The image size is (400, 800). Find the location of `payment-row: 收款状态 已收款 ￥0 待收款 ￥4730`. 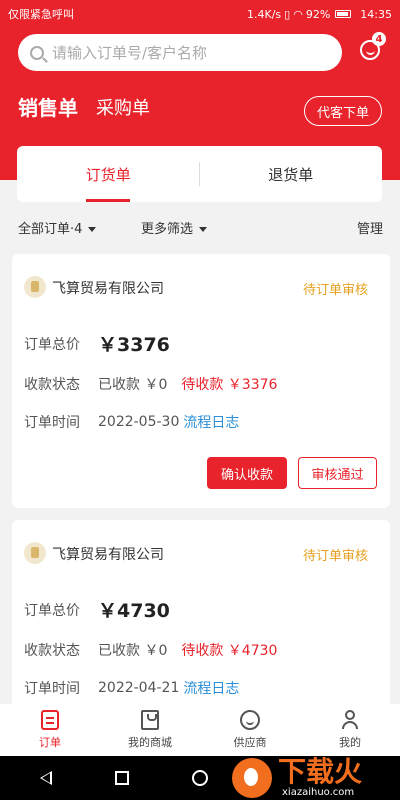

payment-row: 收款状态 已收款 ￥0 待收款 ￥4730 is located at coordinates (150, 650).